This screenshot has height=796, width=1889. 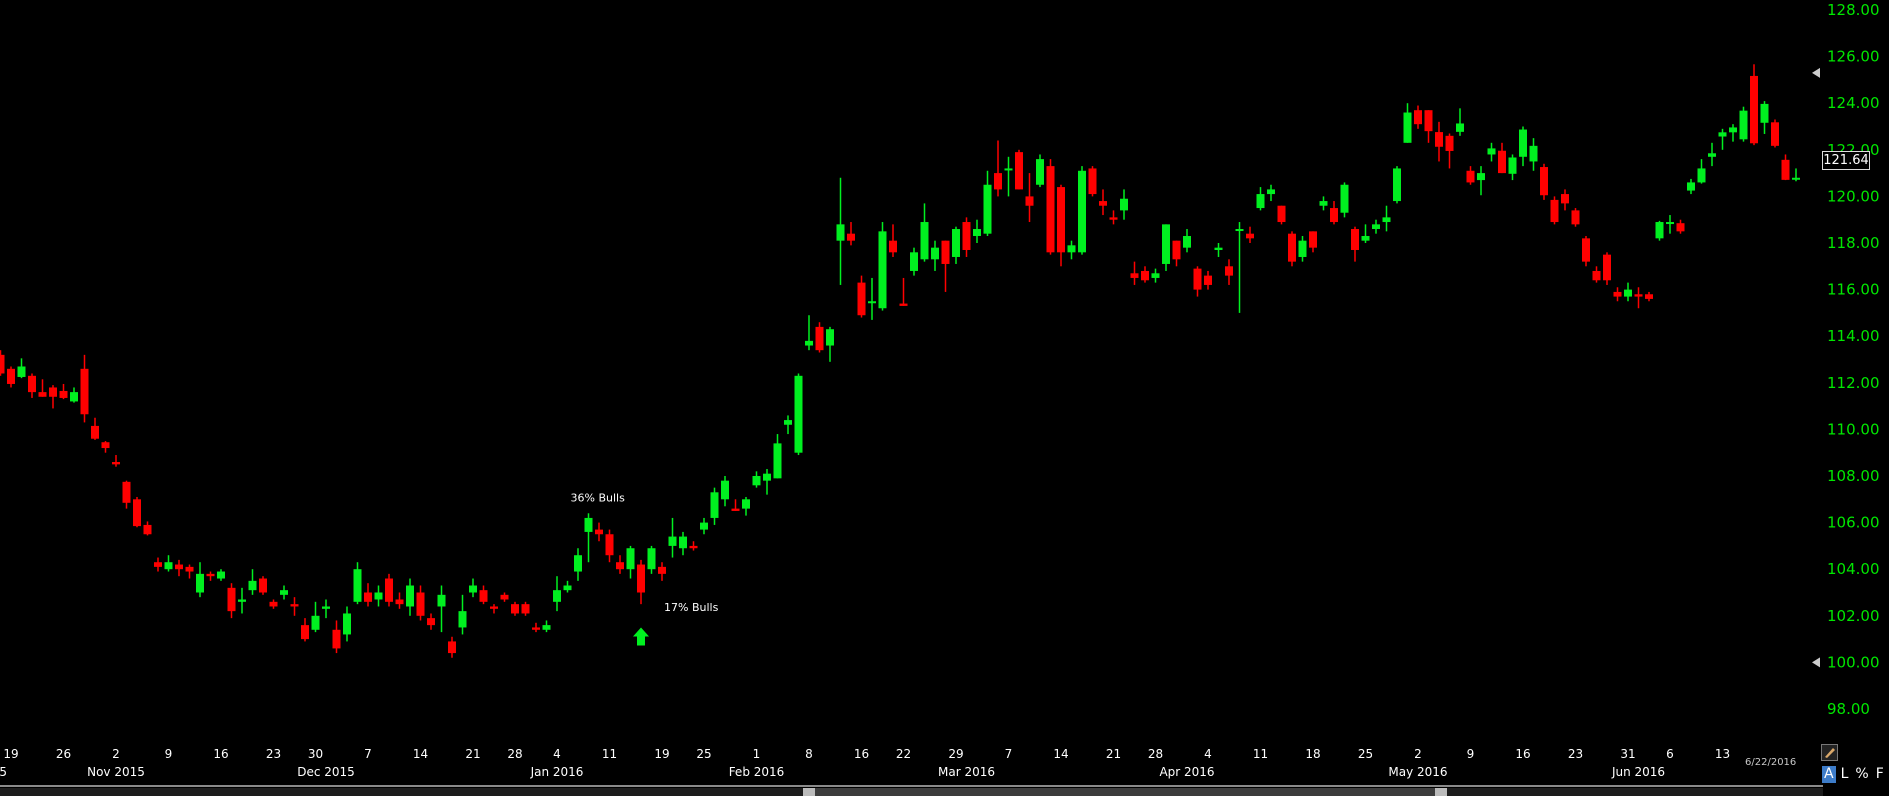 What do you see at coordinates (809, 792) in the screenshot?
I see `scrollbar-left-handle` at bounding box center [809, 792].